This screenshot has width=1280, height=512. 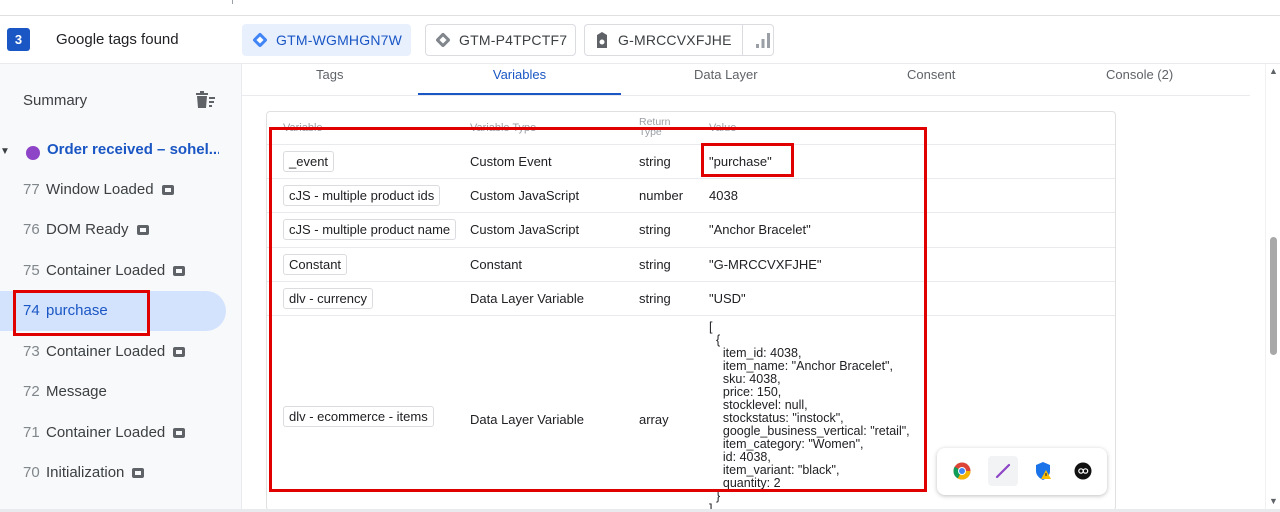 I want to click on shield-warning-extension-icon, so click(x=1043, y=471).